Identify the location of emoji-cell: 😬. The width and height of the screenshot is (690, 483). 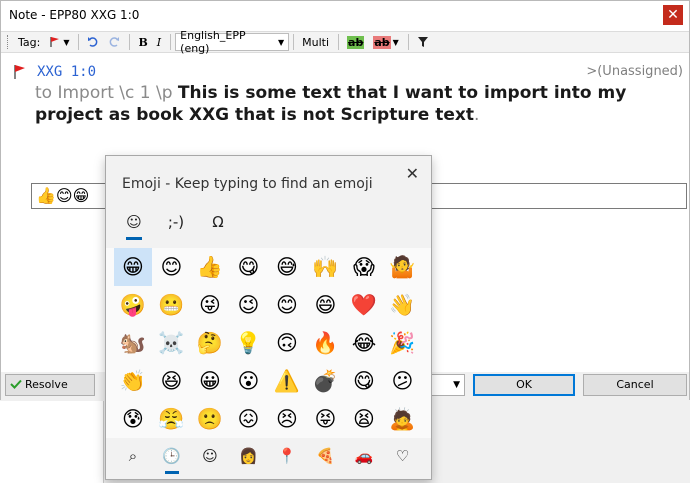
(172, 305).